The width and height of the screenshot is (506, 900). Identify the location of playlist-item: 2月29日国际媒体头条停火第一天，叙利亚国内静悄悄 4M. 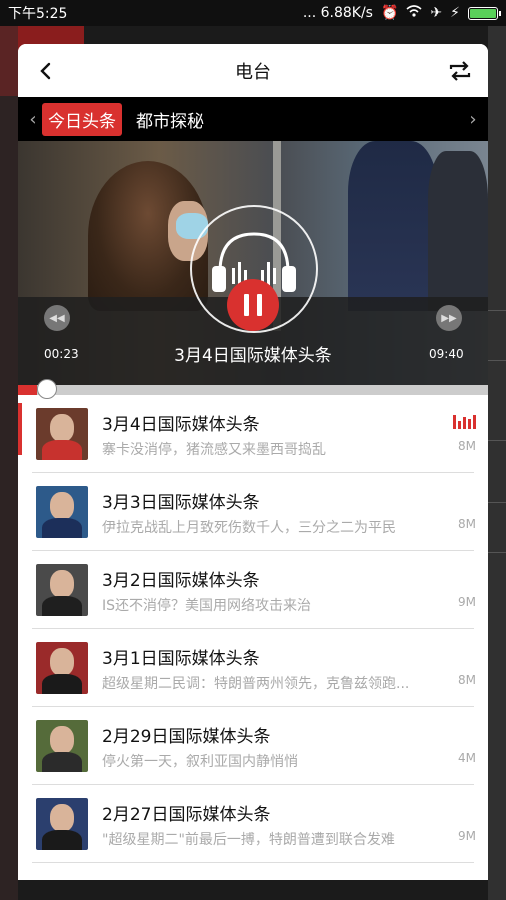
(253, 746).